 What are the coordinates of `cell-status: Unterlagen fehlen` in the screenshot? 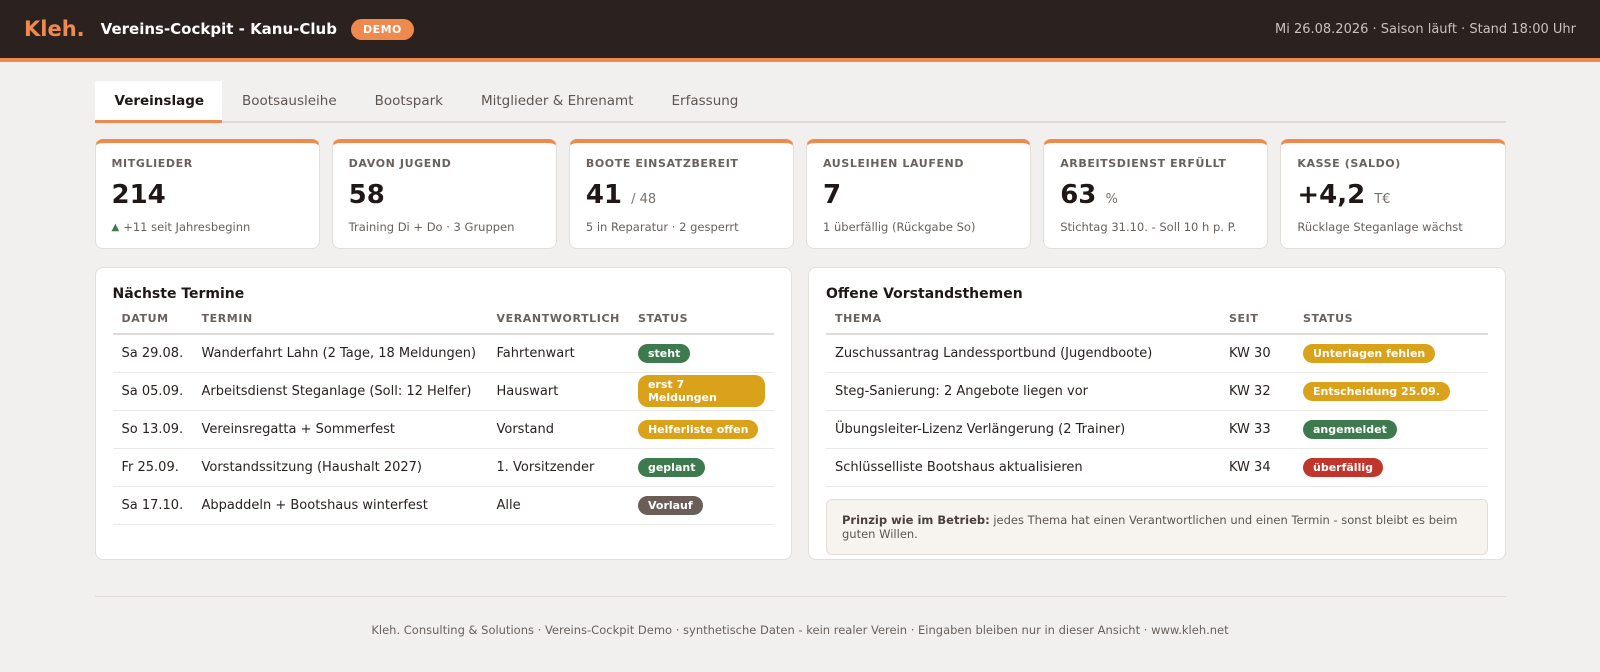 It's located at (1391, 353).